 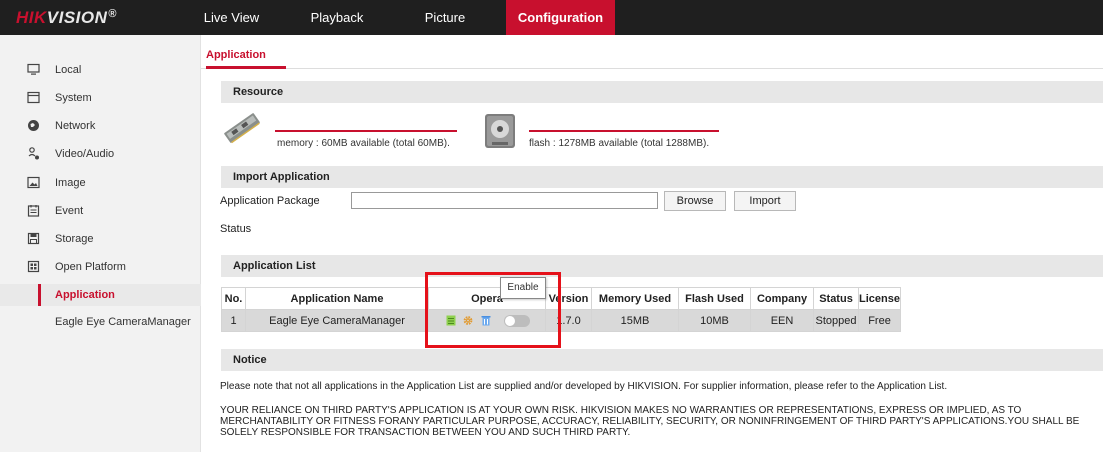 What do you see at coordinates (68, 70) in the screenshot?
I see `sidebar-item-label: Local` at bounding box center [68, 70].